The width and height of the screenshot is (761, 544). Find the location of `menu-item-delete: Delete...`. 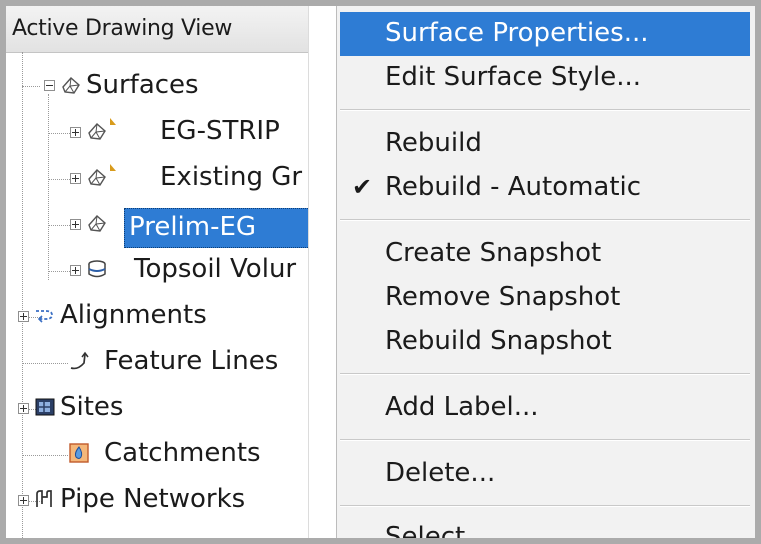

menu-item-delete: Delete... is located at coordinates (545, 474).